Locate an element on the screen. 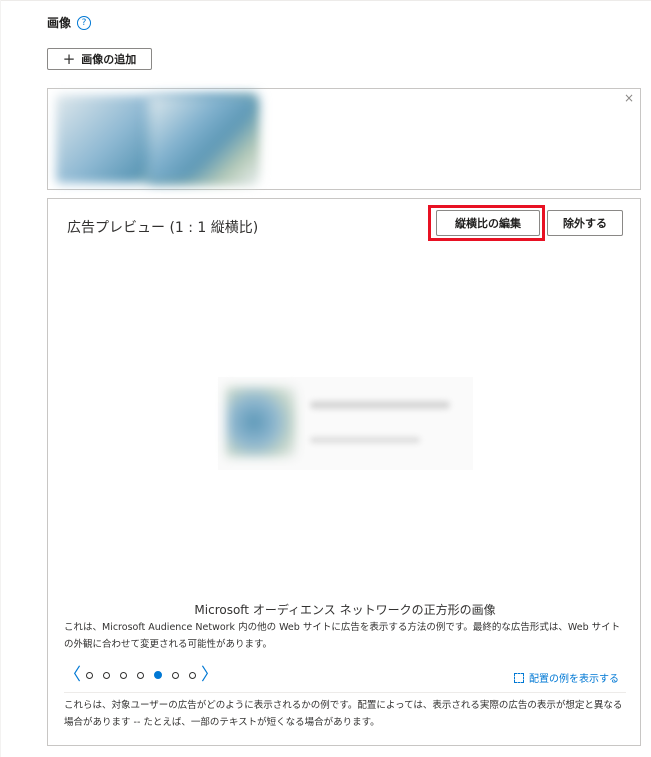 The height and width of the screenshot is (757, 651). show-placement-examples-link: 配置の例を表示する is located at coordinates (566, 677).